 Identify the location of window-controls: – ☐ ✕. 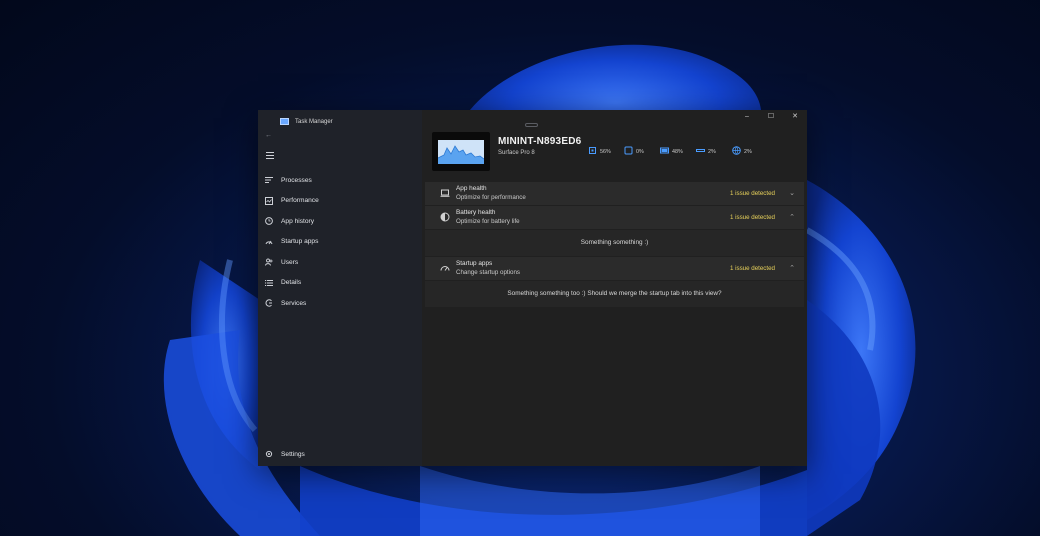
(771, 116).